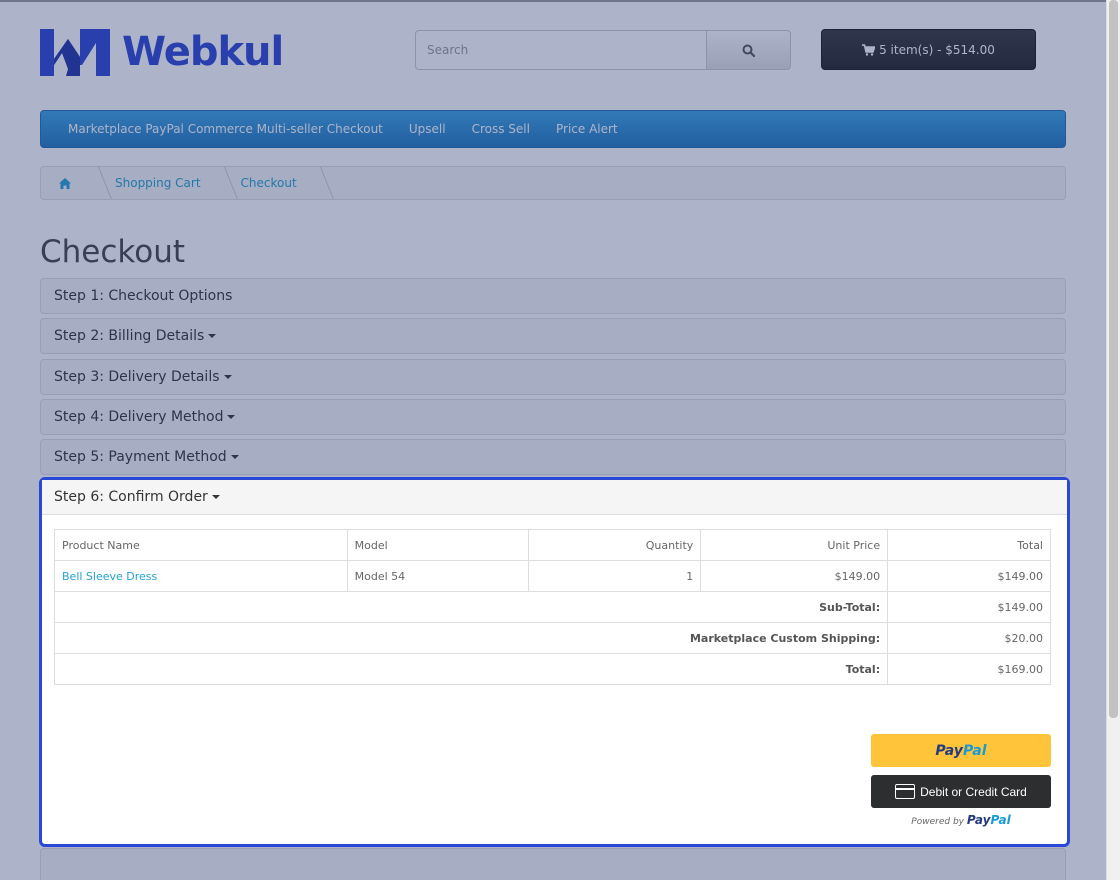 The height and width of the screenshot is (880, 1120). I want to click on step-3-heading: Step 3: Delivery Details, so click(553, 377).